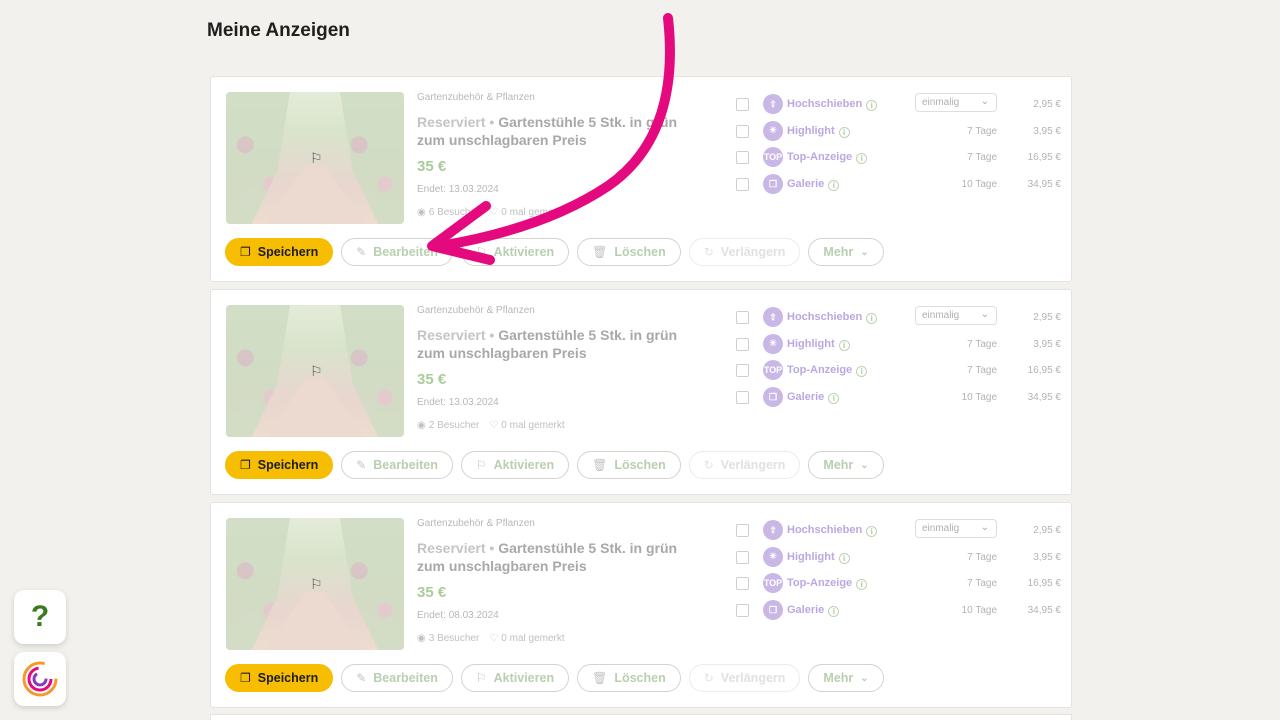 This screenshot has height=720, width=1280. What do you see at coordinates (641, 717) in the screenshot?
I see `listing-card-partial` at bounding box center [641, 717].